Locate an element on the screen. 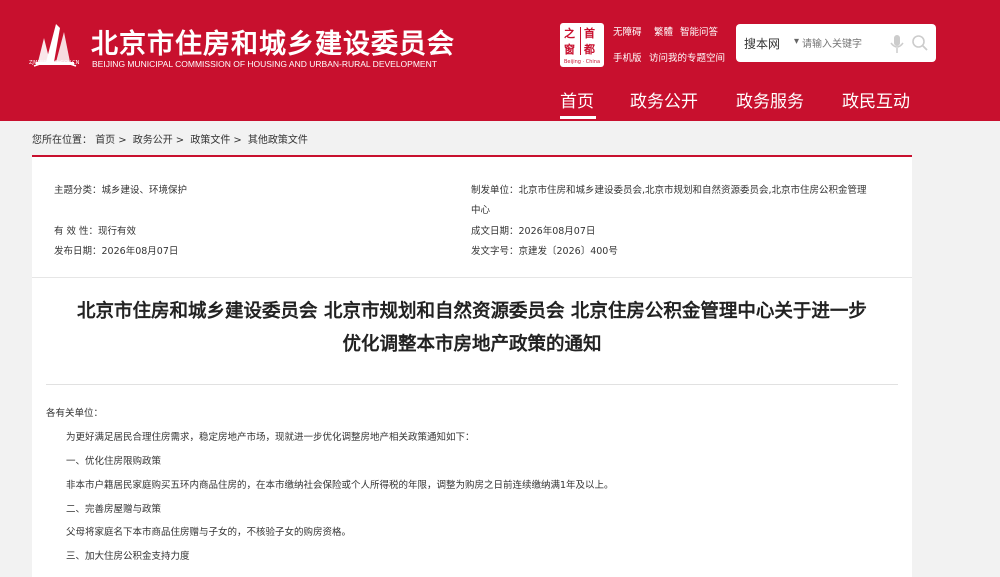 The image size is (1000, 577). meta-created-date: 成文日期：2026年08月07日 is located at coordinates (533, 230).